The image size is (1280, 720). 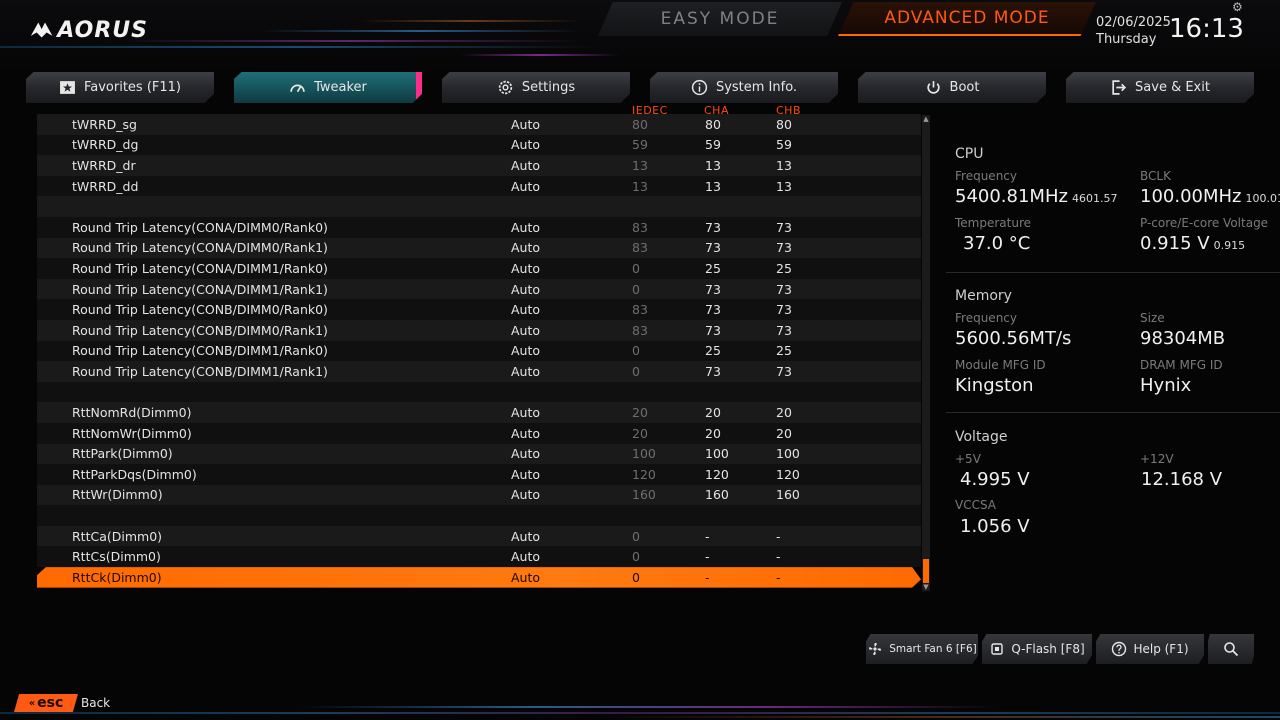 I want to click on v12-value: 12.168 V, so click(x=1182, y=479).